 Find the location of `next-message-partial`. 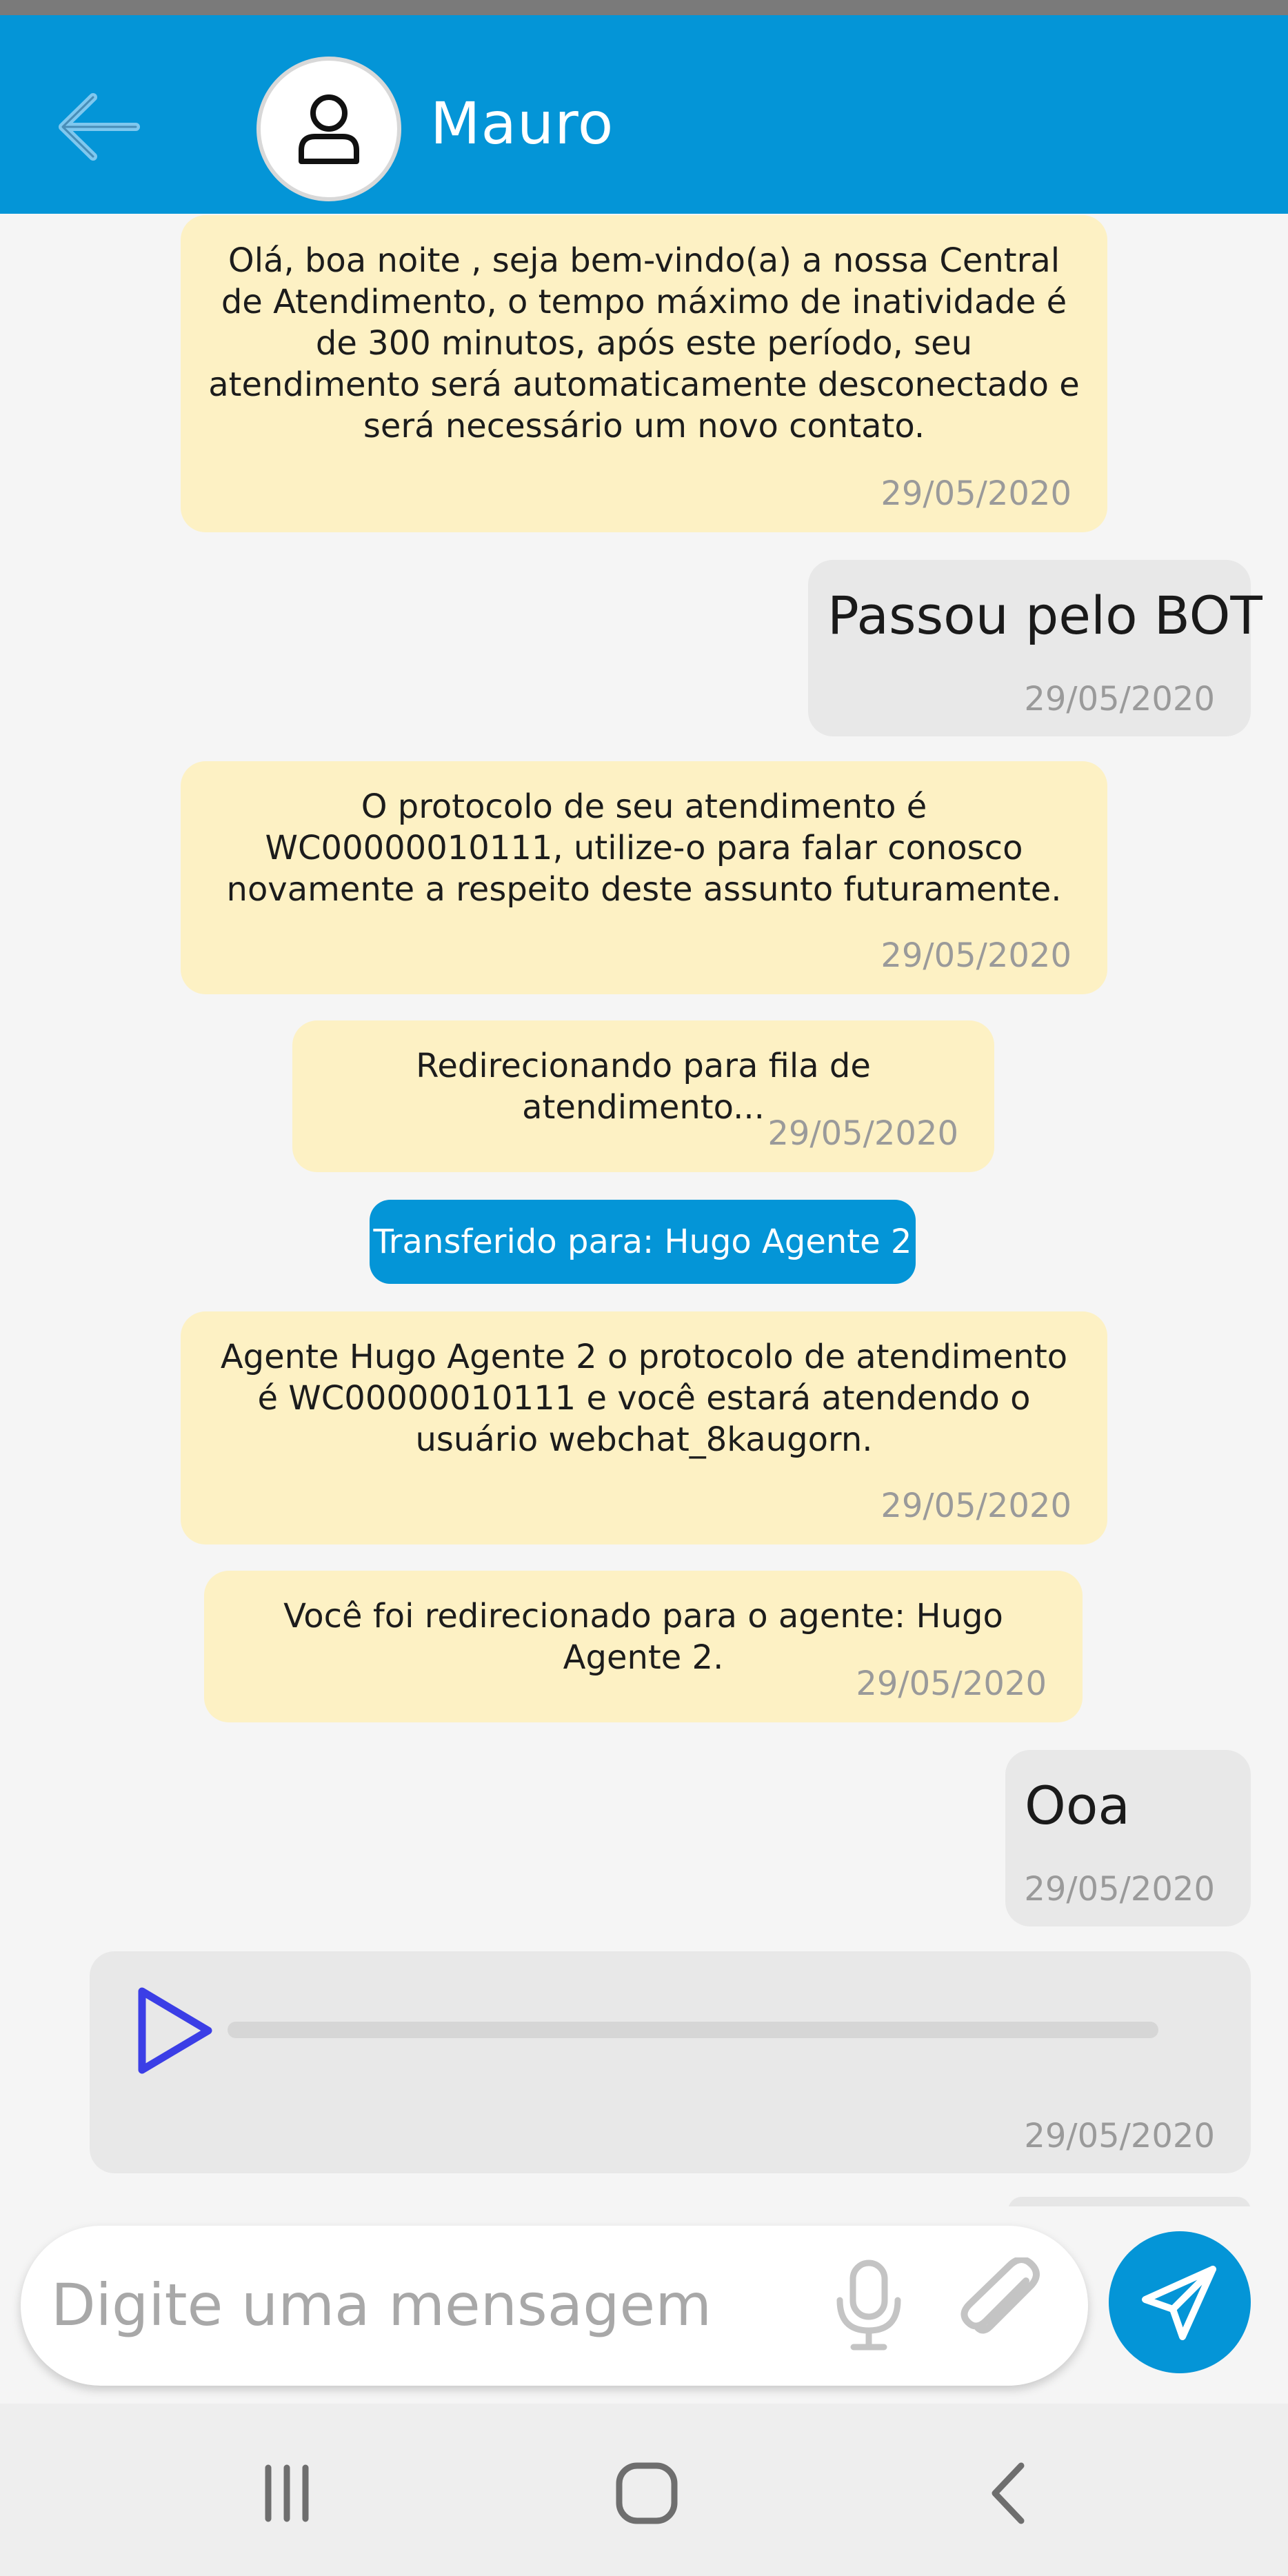

next-message-partial is located at coordinates (1129, 2201).